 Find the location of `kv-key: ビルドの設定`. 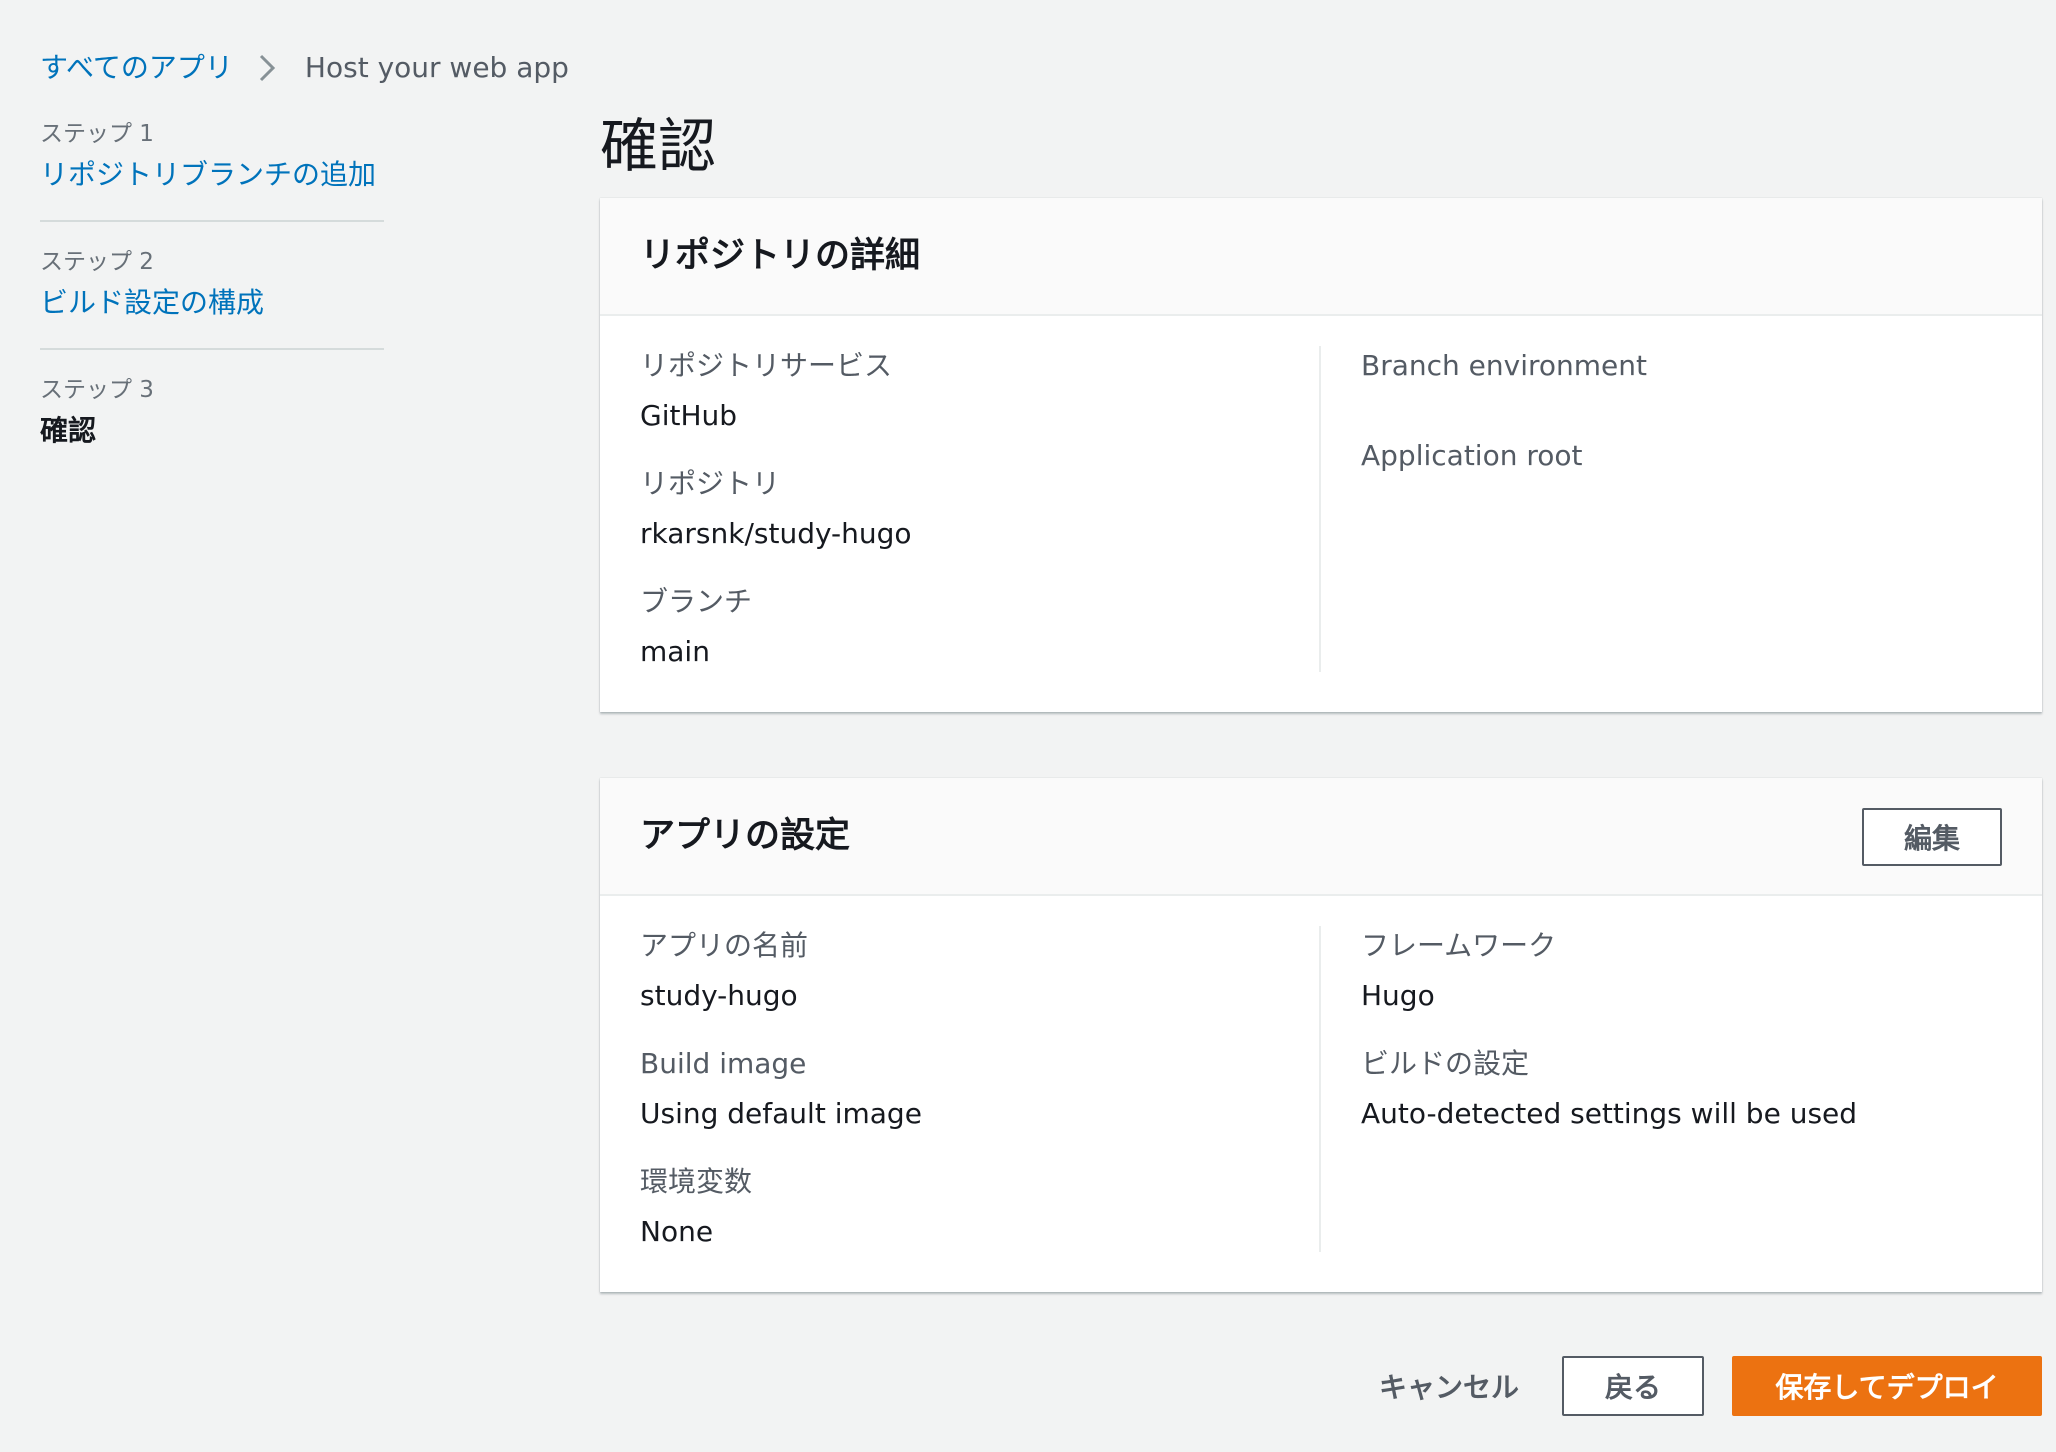

kv-key: ビルドの設定 is located at coordinates (1445, 1063).